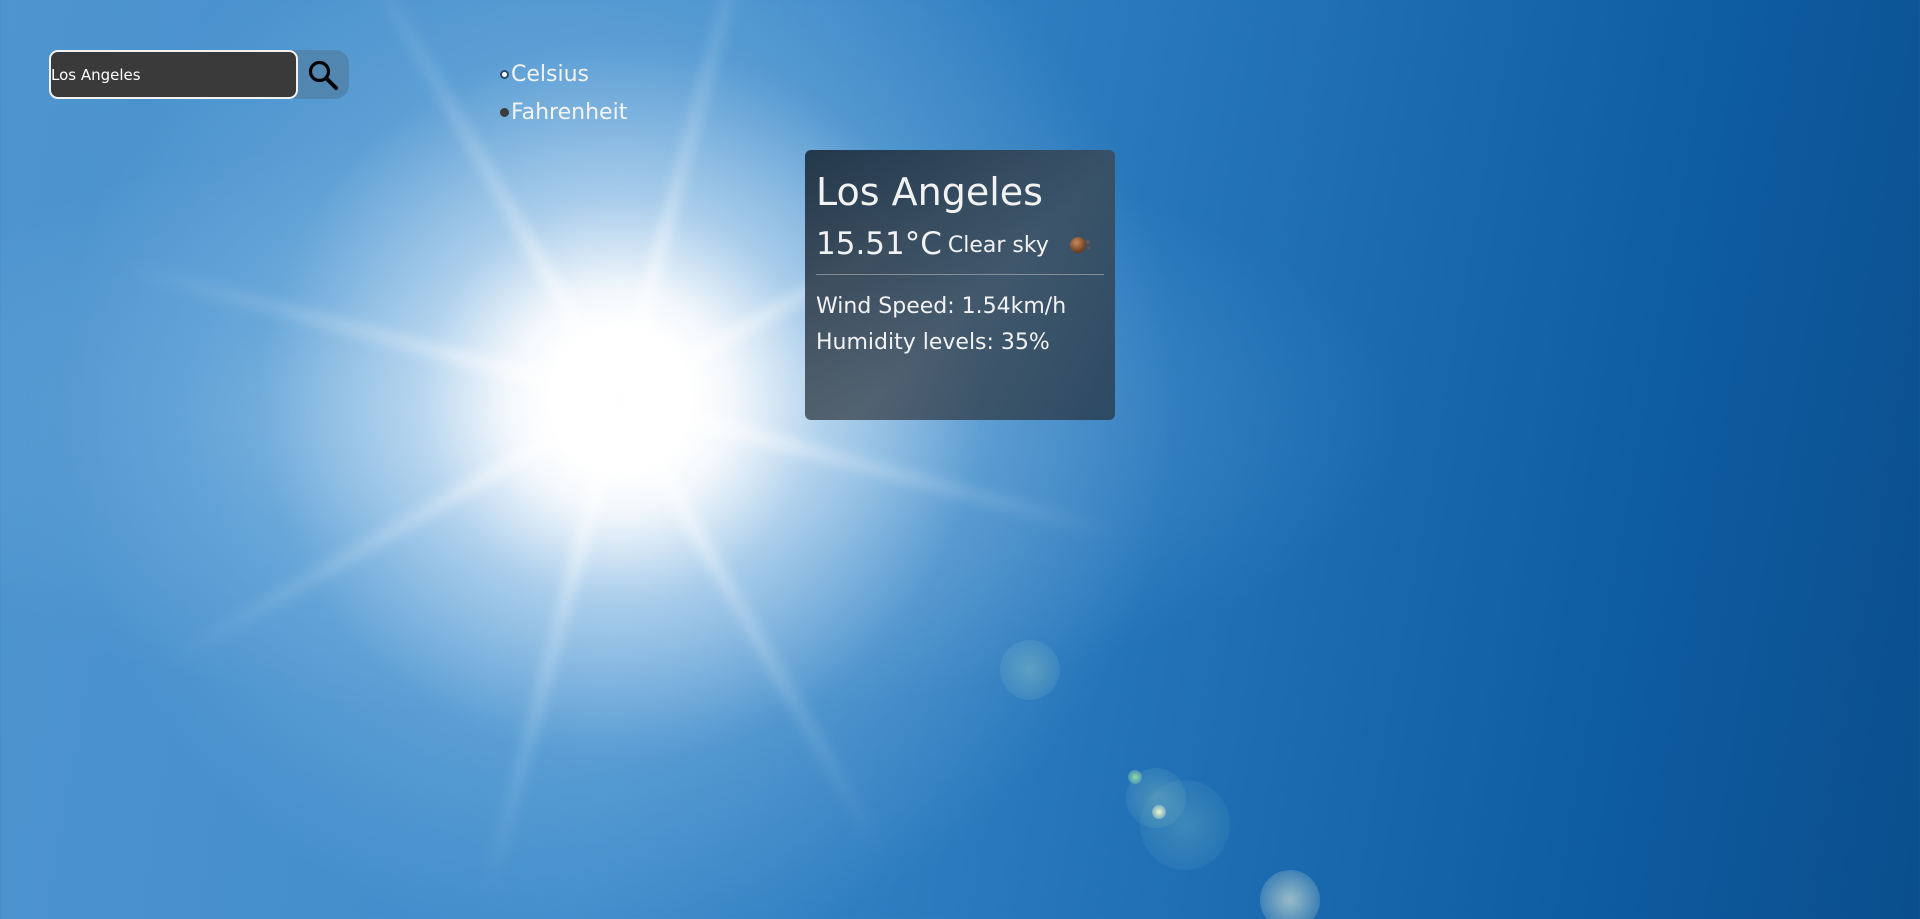 The width and height of the screenshot is (1920, 919). What do you see at coordinates (323, 75) in the screenshot?
I see `search-icon` at bounding box center [323, 75].